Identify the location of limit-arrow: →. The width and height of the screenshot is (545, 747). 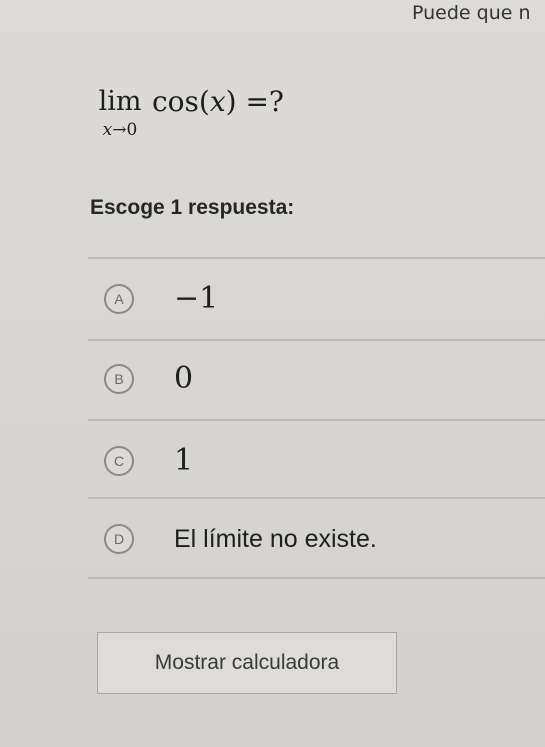
(119, 130).